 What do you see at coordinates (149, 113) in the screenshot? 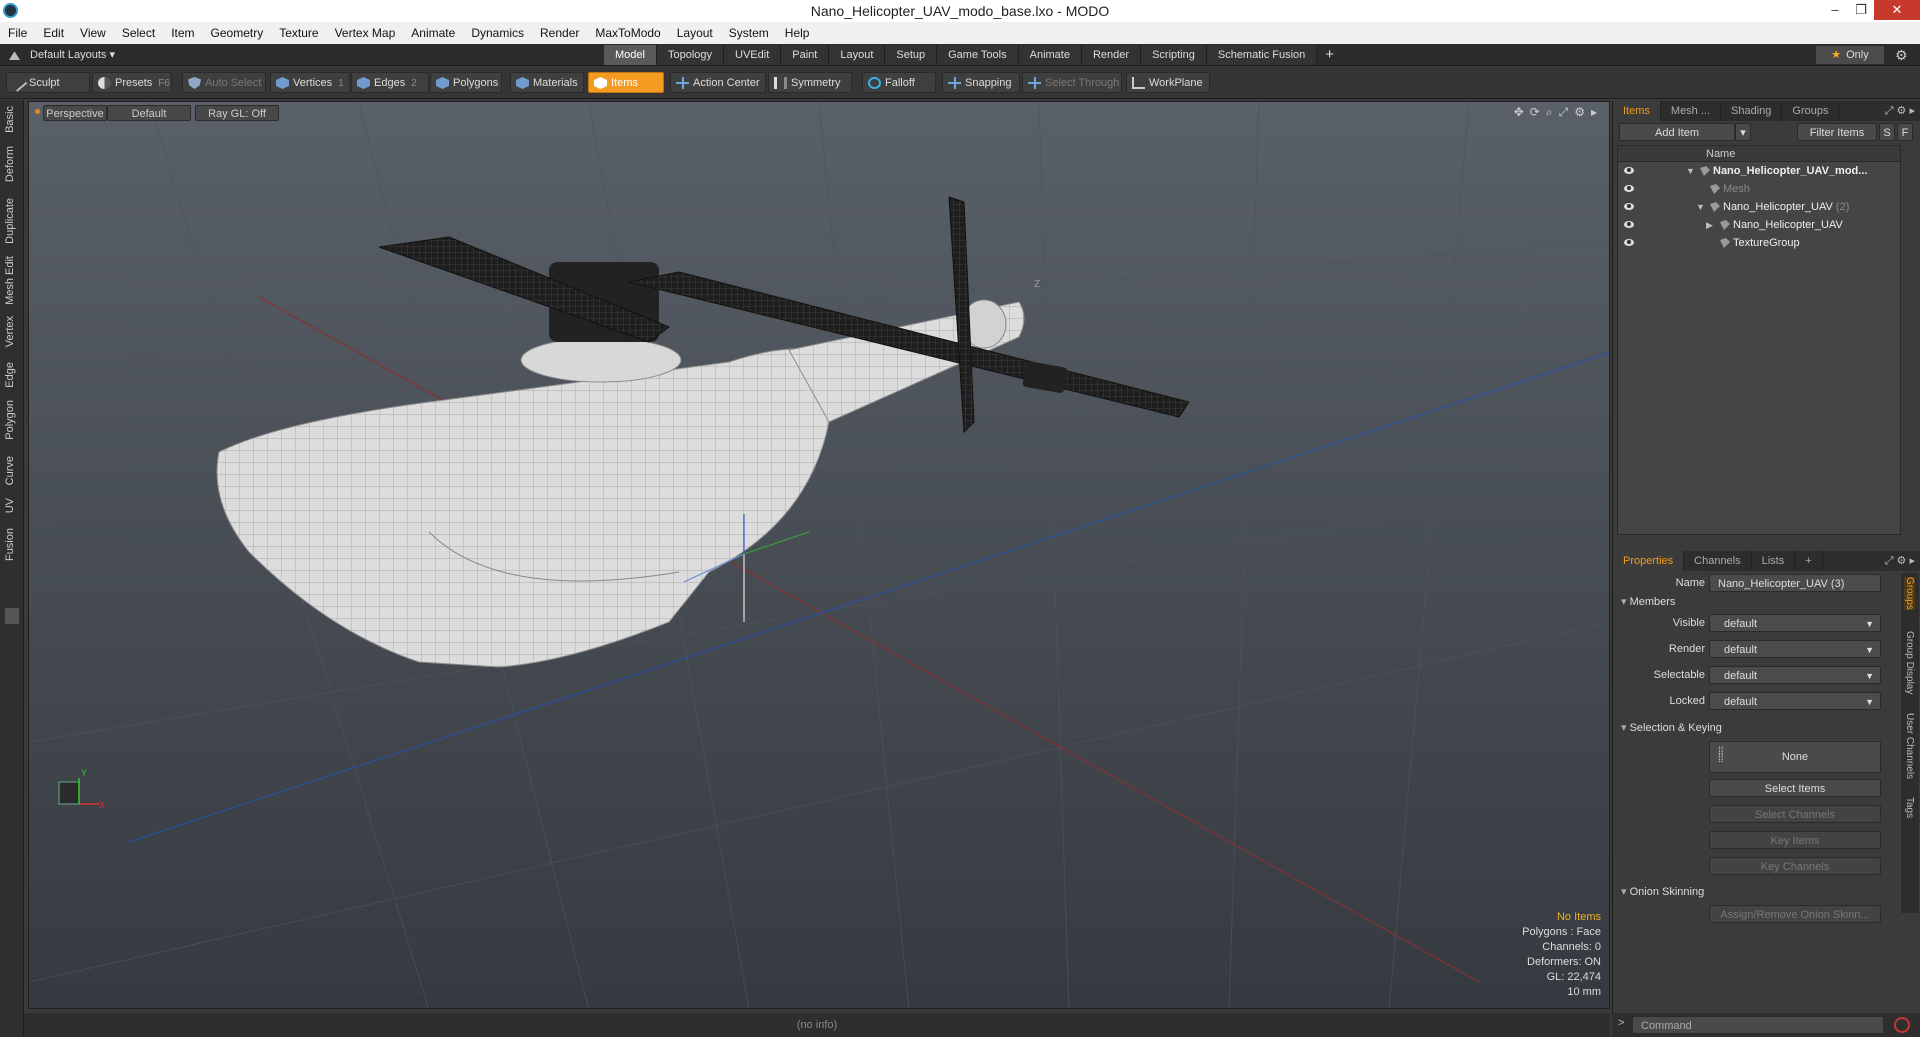
I see `shading-dropdown: Default` at bounding box center [149, 113].